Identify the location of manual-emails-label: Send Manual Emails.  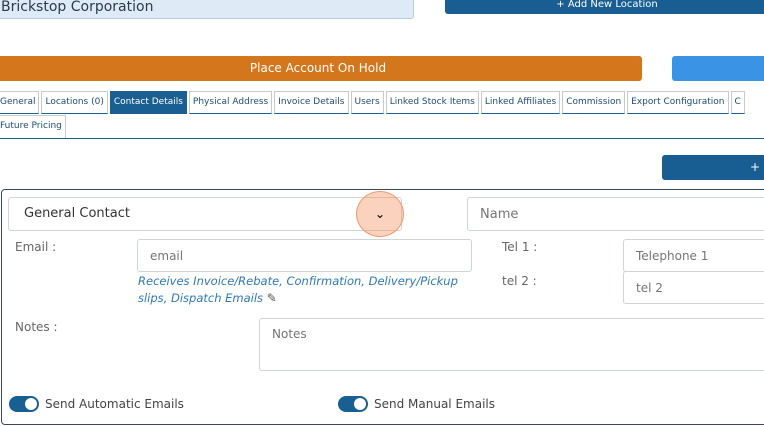
(435, 404).